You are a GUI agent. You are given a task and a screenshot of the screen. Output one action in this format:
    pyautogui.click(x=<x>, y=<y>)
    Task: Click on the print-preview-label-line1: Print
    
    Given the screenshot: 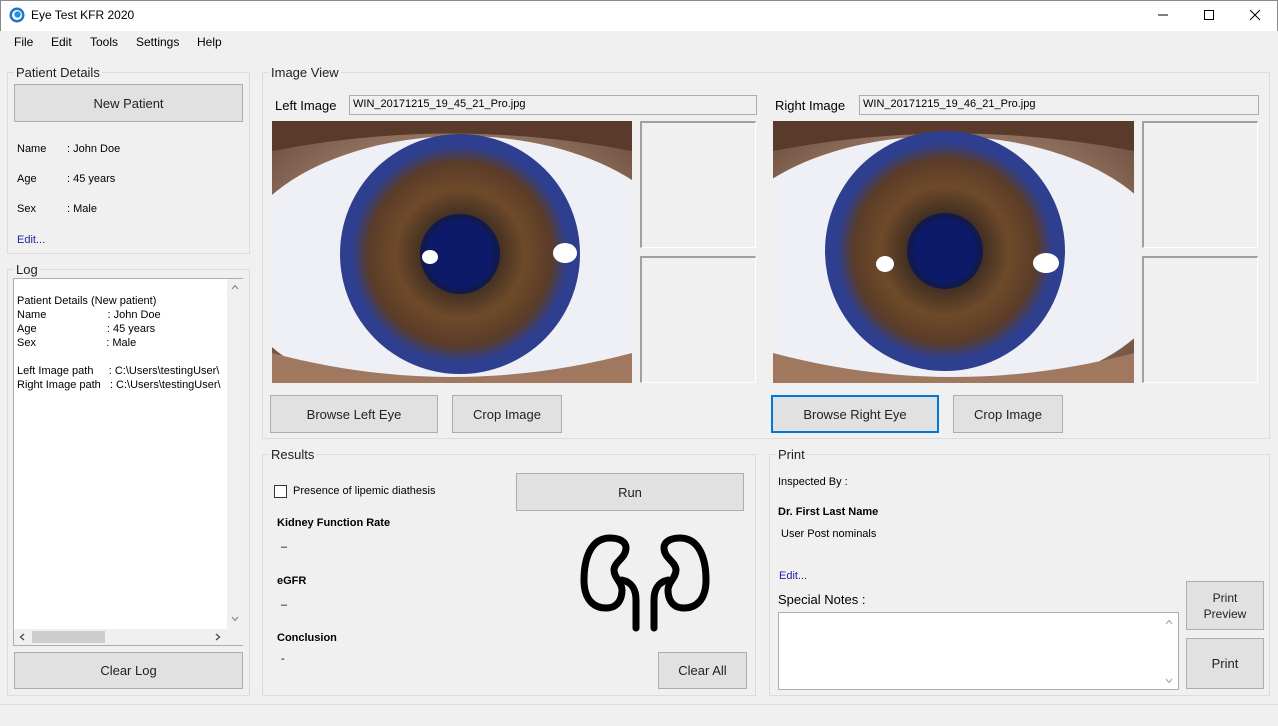 What is the action you would take?
    pyautogui.click(x=1225, y=597)
    